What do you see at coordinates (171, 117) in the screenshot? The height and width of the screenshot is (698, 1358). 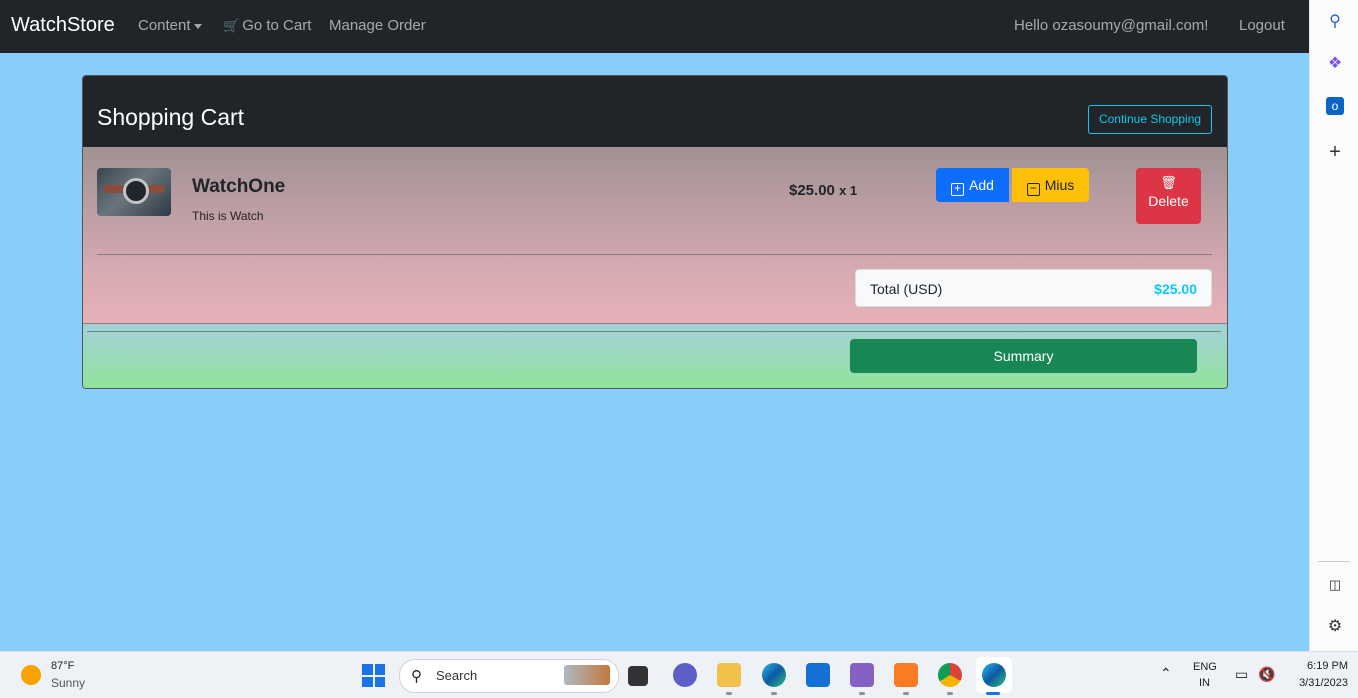 I see `page-title: Shopping Cart` at bounding box center [171, 117].